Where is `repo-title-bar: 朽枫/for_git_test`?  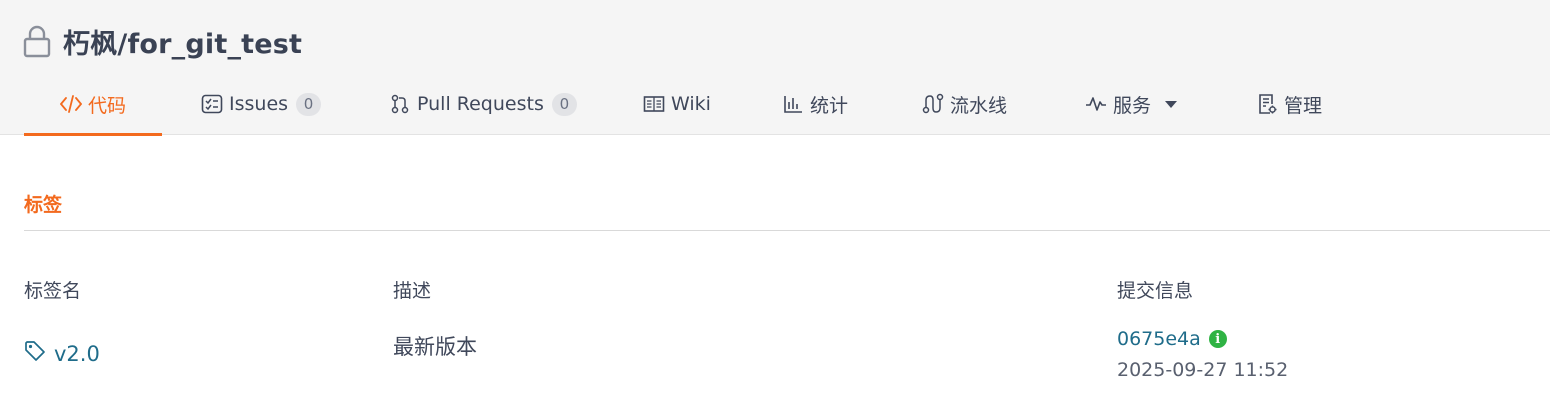 repo-title-bar: 朽枫/for_git_test is located at coordinates (162, 41).